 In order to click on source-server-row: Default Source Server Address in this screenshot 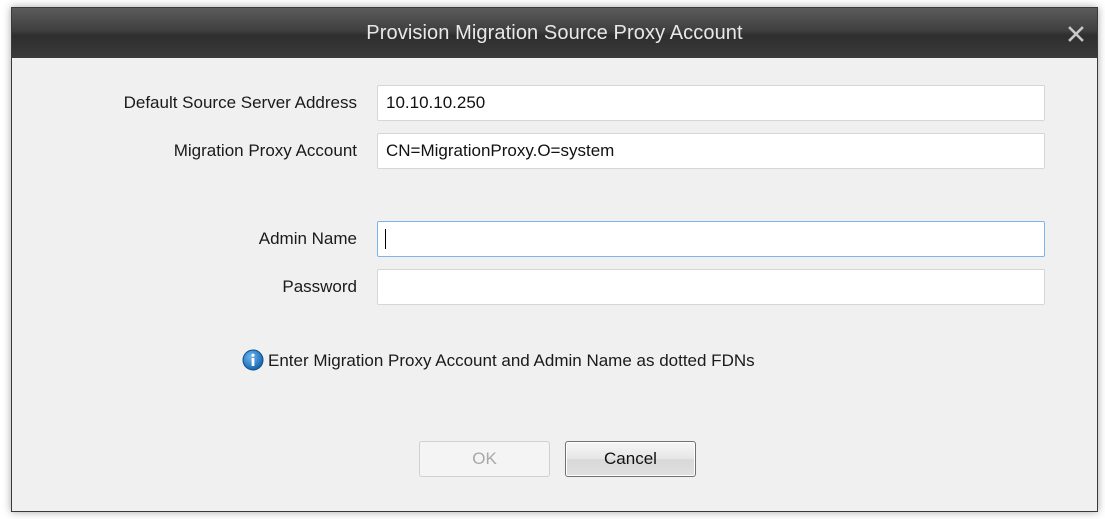, I will do `click(554, 103)`.